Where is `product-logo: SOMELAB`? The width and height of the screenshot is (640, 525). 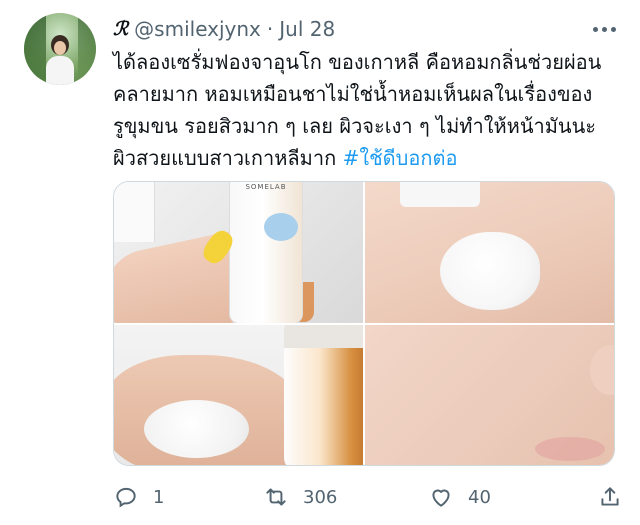
product-logo: SOMELAB is located at coordinates (266, 187).